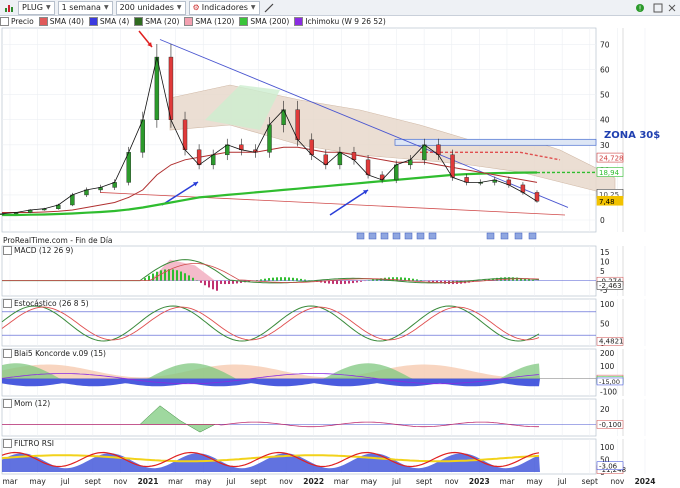  What do you see at coordinates (60, 353) in the screenshot?
I see `koncorde-title-text: Blai5 Koncorde v.09 (15)` at bounding box center [60, 353].